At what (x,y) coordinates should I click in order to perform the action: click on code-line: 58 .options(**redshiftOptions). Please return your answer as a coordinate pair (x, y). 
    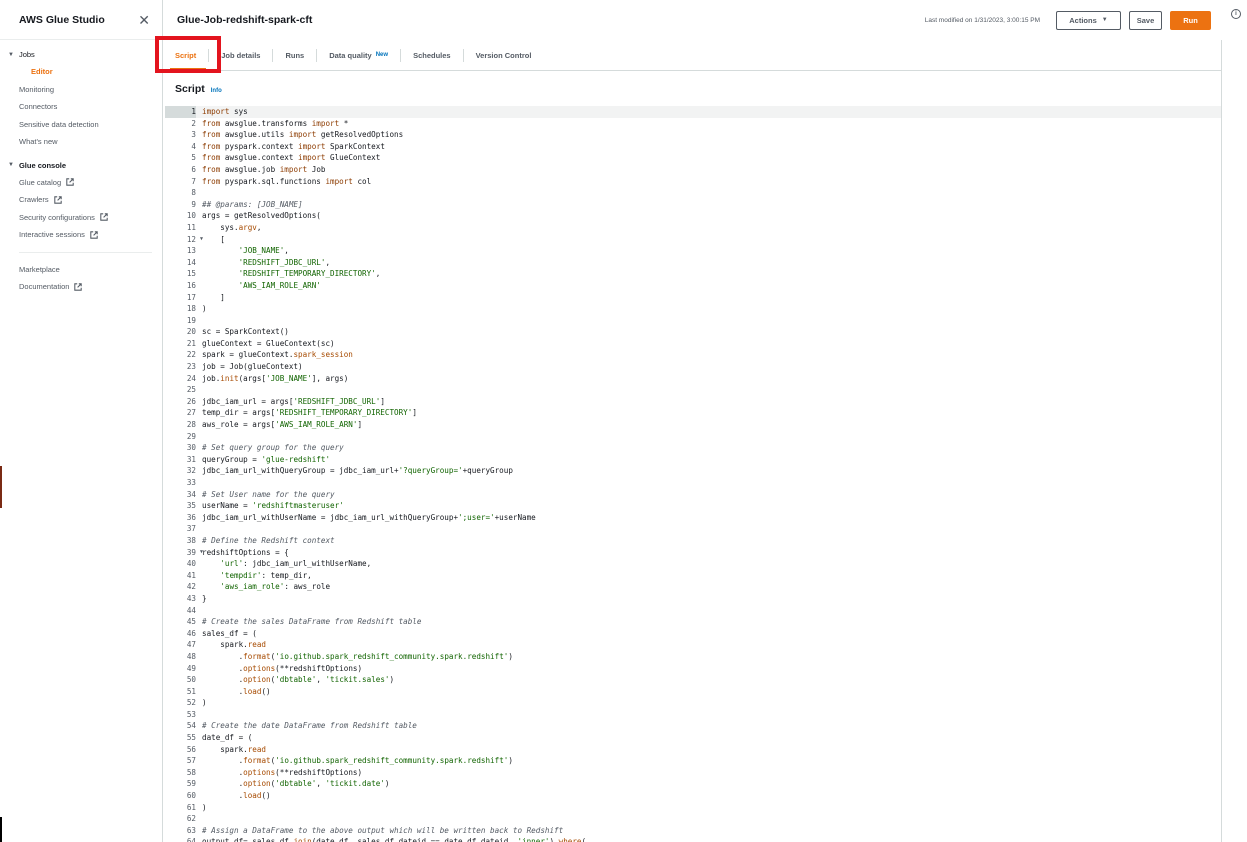
    Looking at the image, I should click on (693, 772).